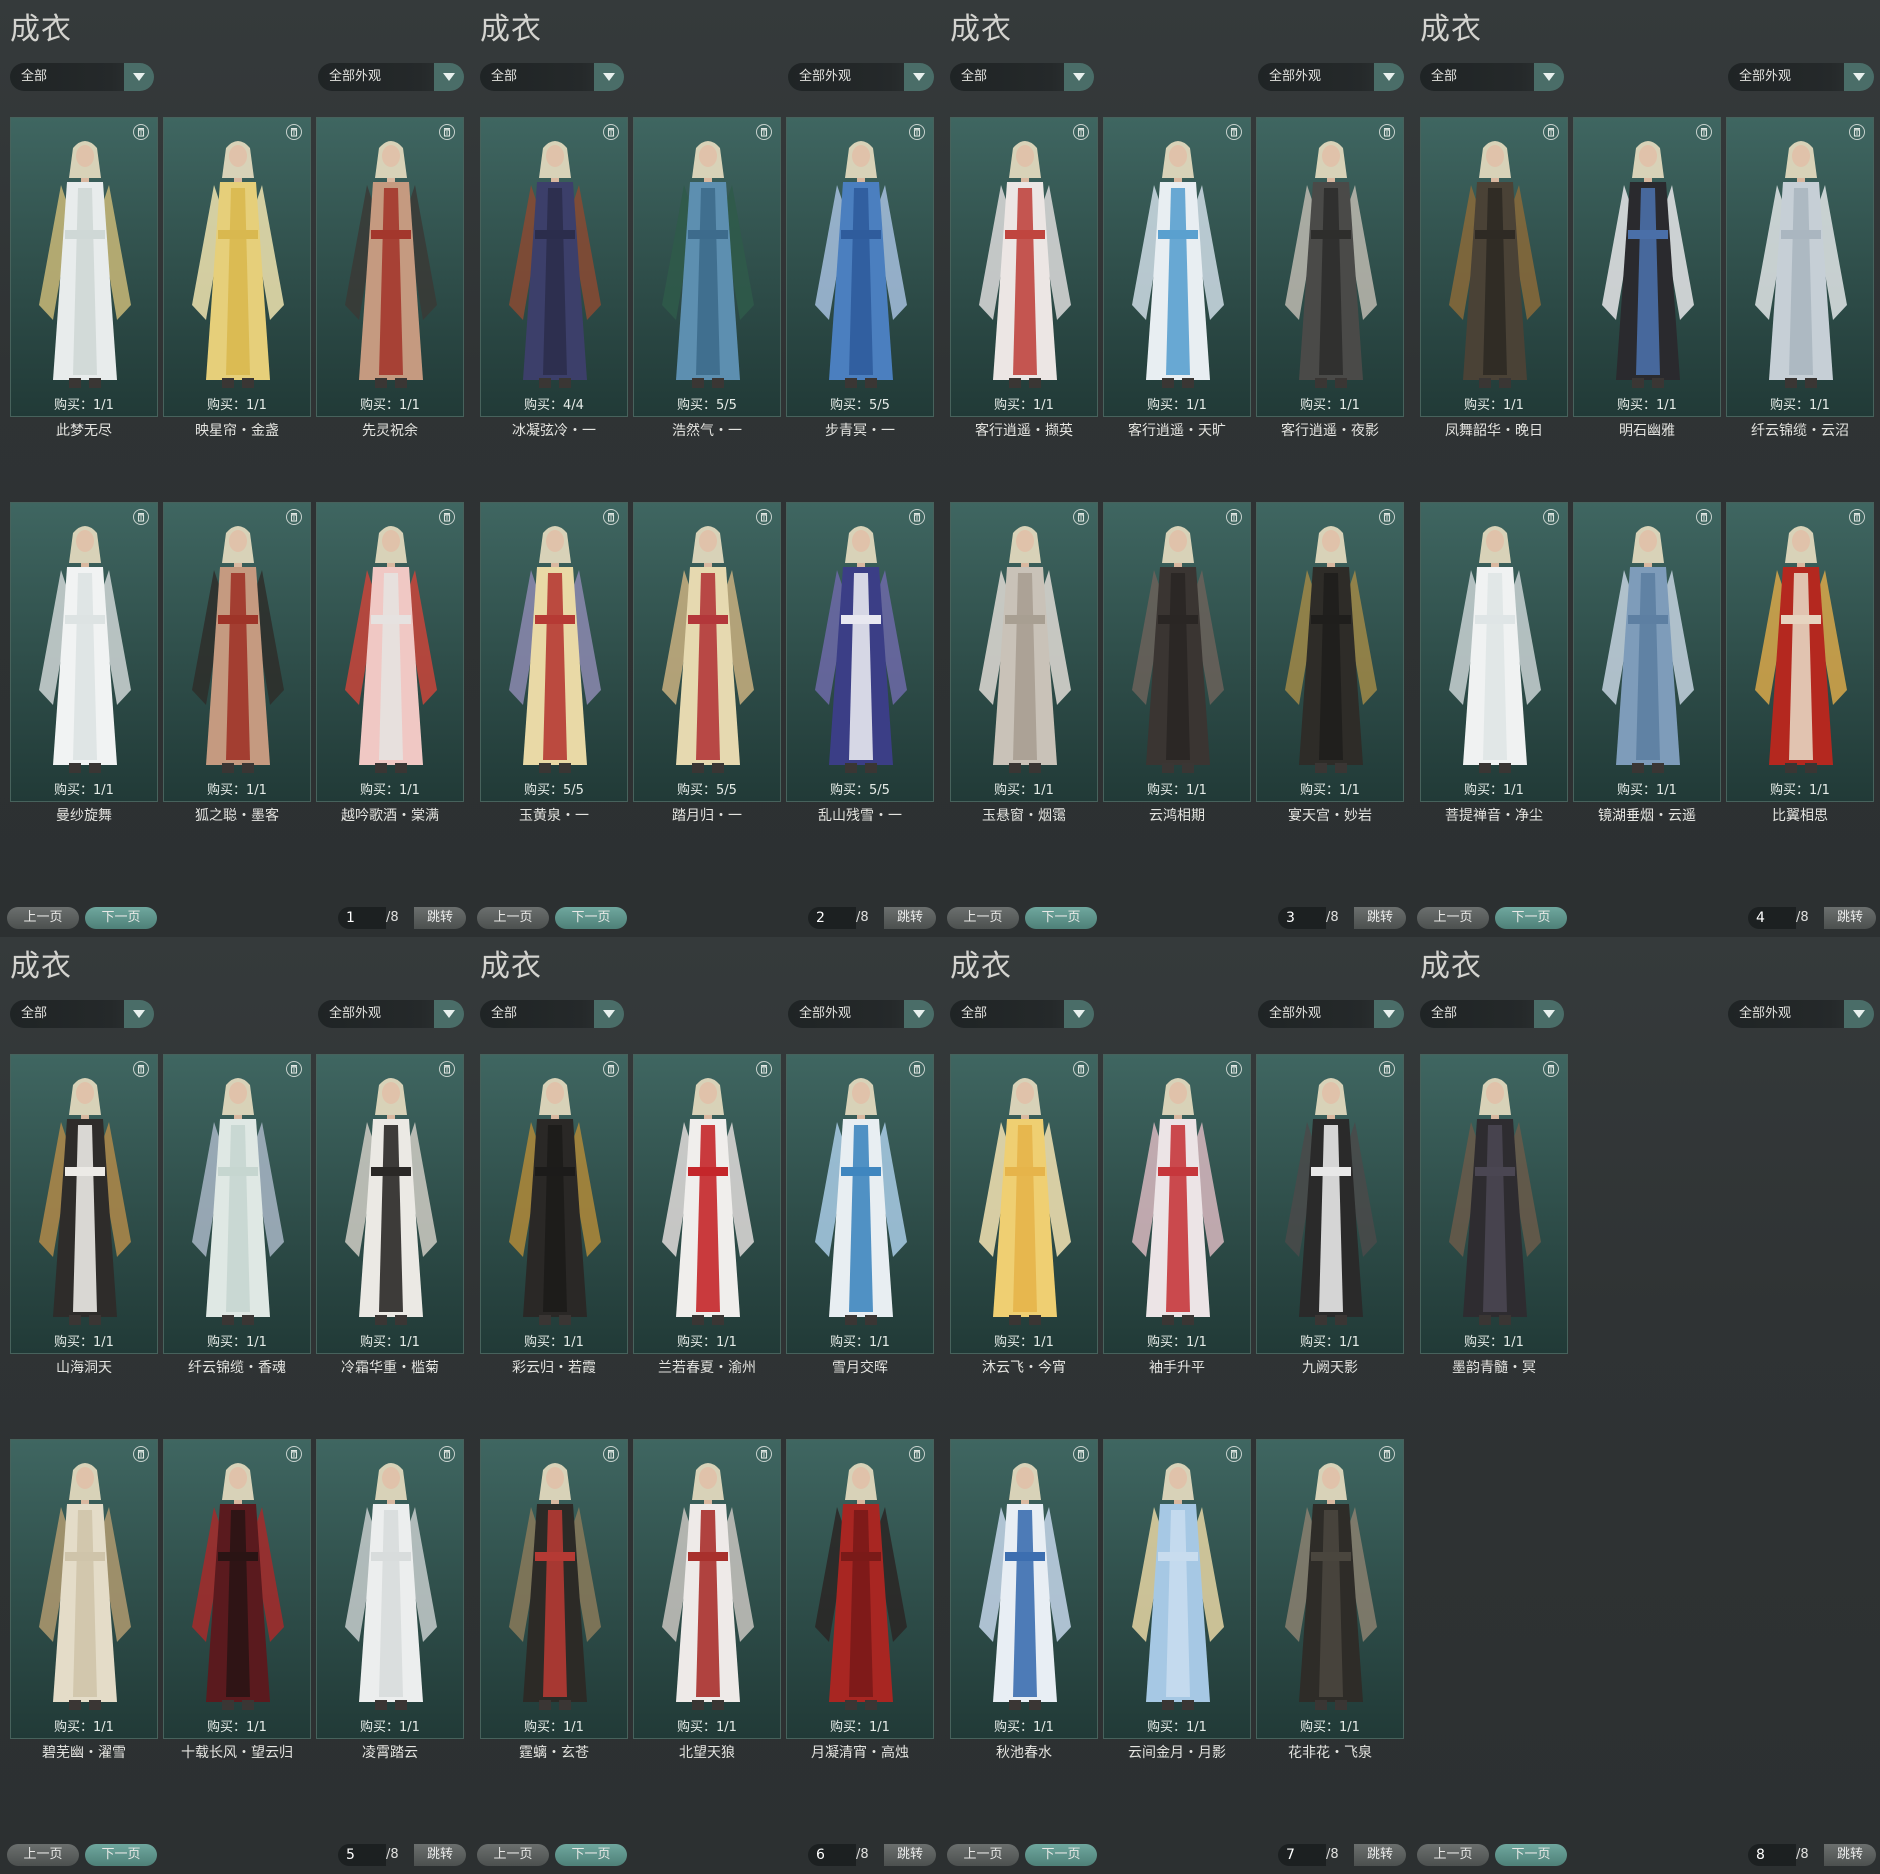 The image size is (1880, 1874). What do you see at coordinates (707, 1215) in the screenshot?
I see `outfit-card: 购买：1/1 兰若春夏・渝州` at bounding box center [707, 1215].